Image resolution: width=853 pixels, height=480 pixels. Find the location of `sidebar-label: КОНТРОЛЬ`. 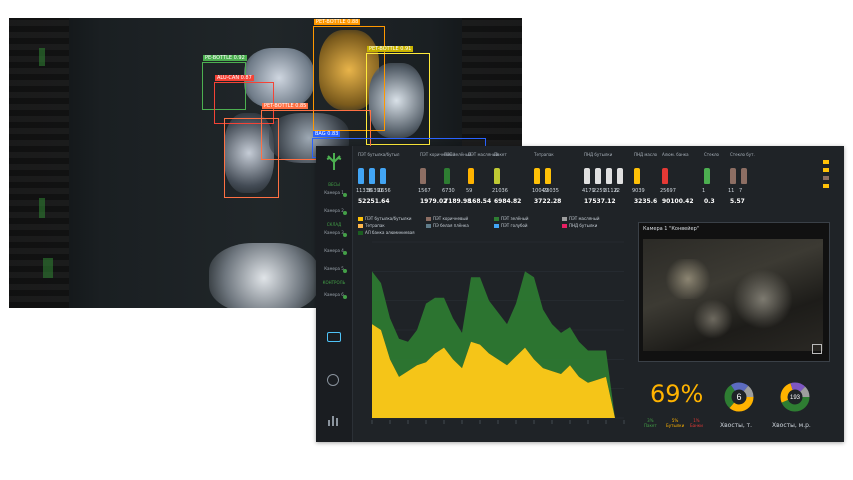

sidebar-label: КОНТРОЛЬ is located at coordinates (334, 282).